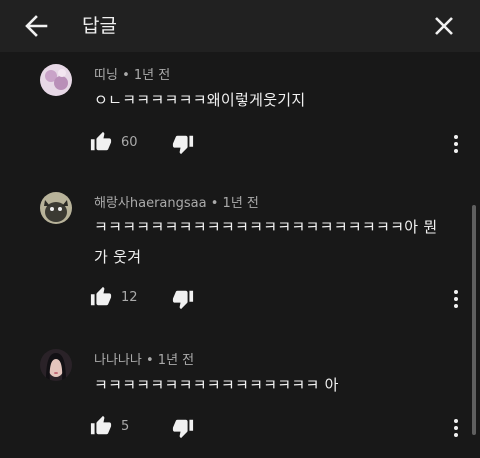 This screenshot has width=480, height=458. Describe the element at coordinates (200, 100) in the screenshot. I see `comment-text: ㅇㄴㅋㅋㅋㅋㅋㅋ왜이렇게웃기지` at that location.